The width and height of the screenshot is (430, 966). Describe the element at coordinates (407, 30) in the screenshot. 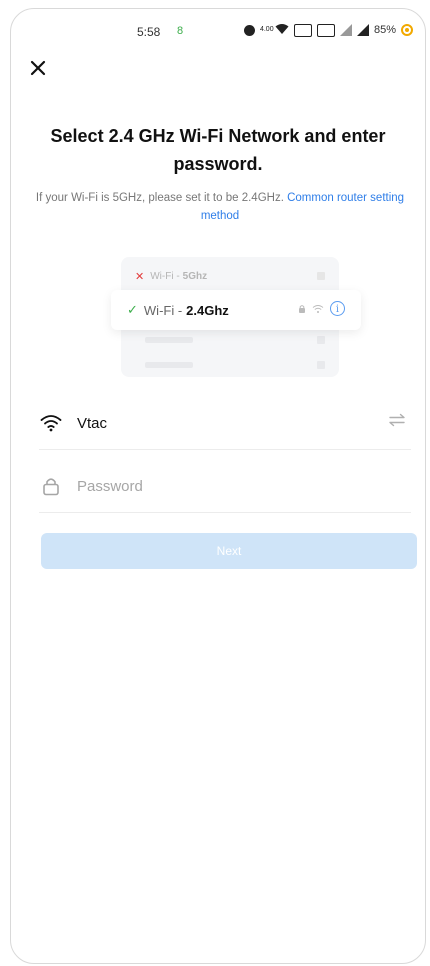

I see `battery-saver-icon` at that location.